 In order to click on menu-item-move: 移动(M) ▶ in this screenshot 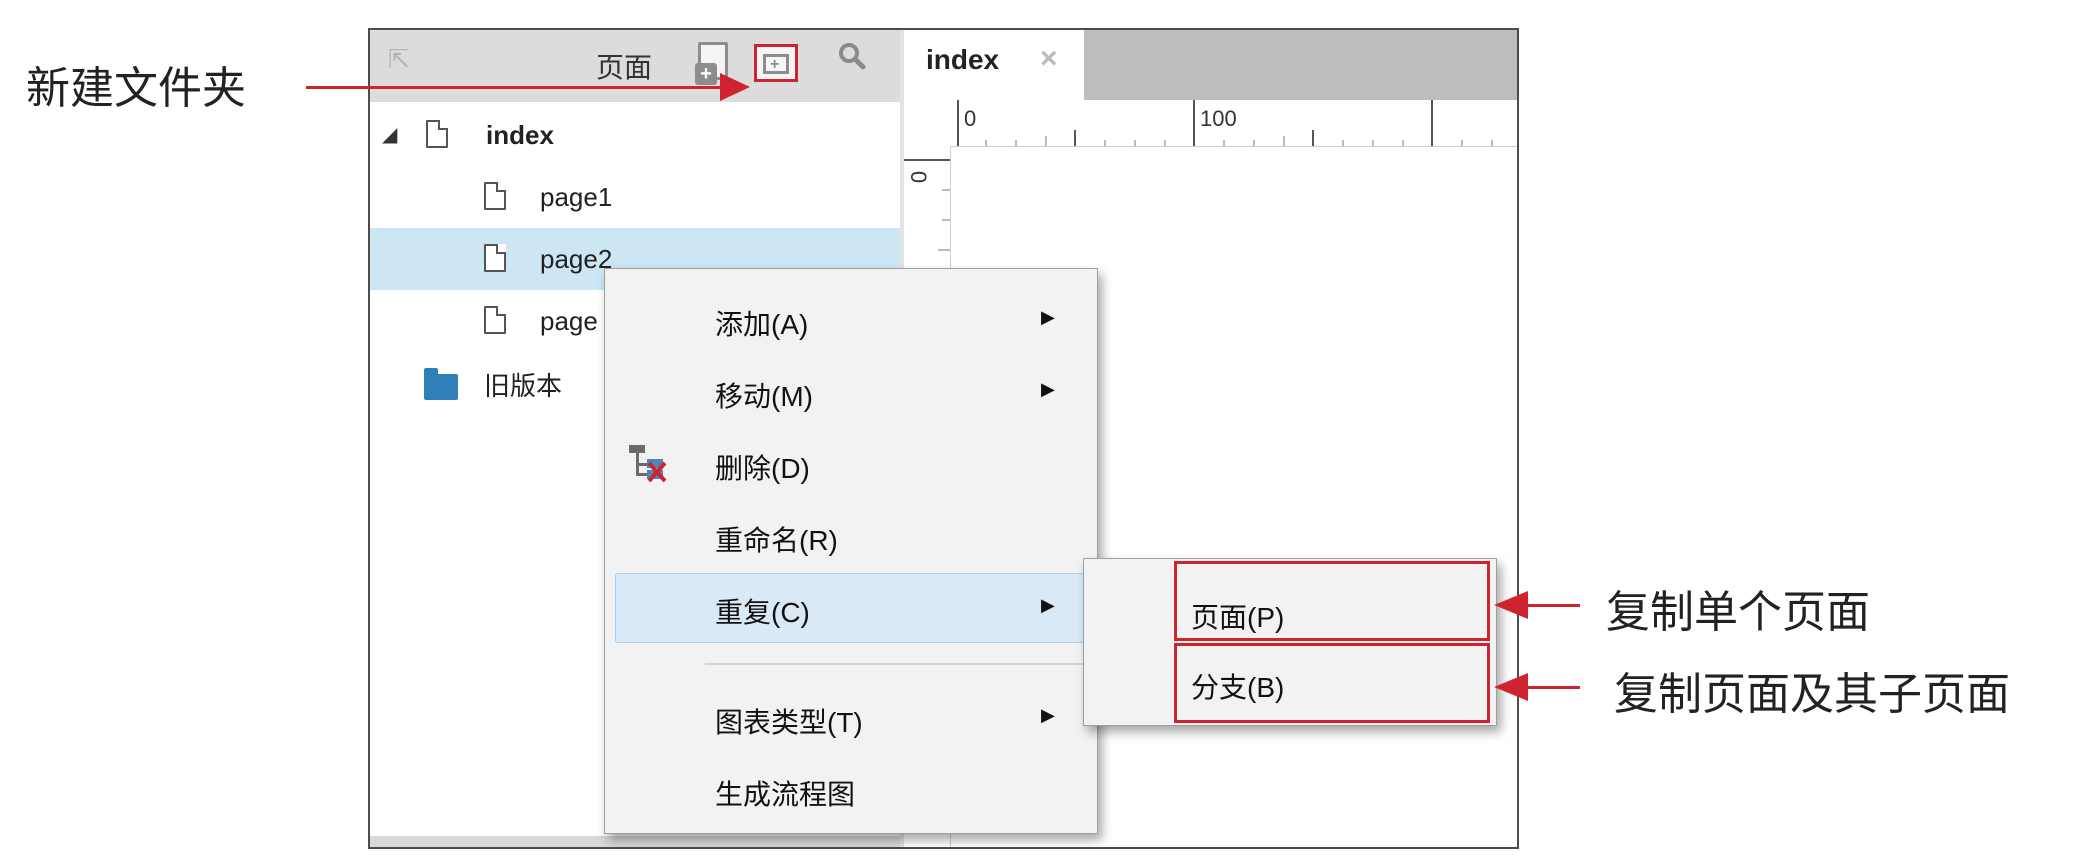, I will do `click(851, 392)`.